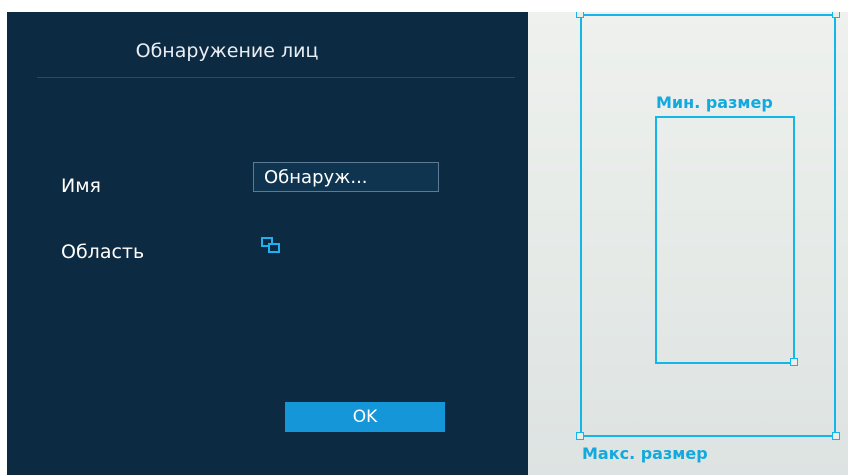 The height and width of the screenshot is (475, 855). Describe the element at coordinates (271, 245) in the screenshot. I see `region-draw-icon` at that location.